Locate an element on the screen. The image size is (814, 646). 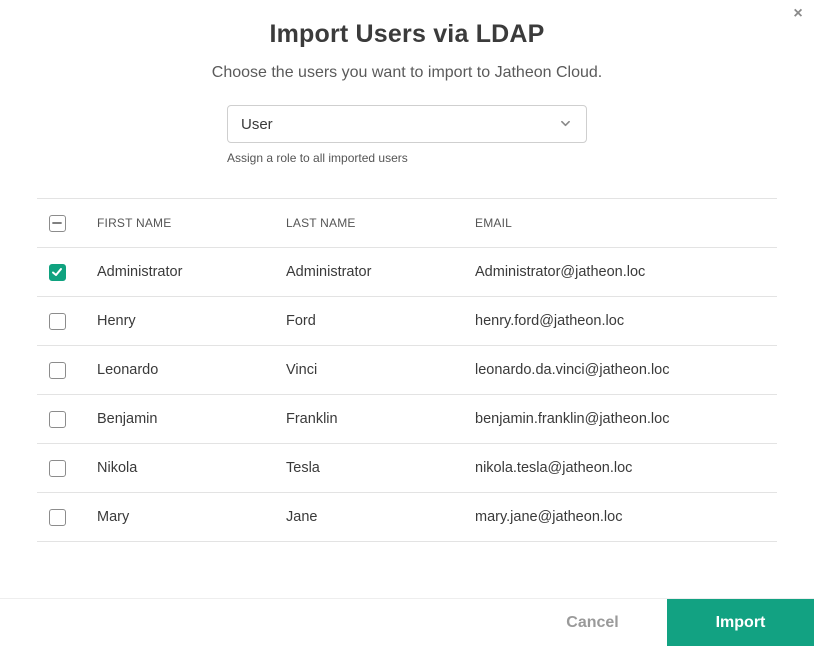
last-name-cell: Jane is located at coordinates (302, 517).